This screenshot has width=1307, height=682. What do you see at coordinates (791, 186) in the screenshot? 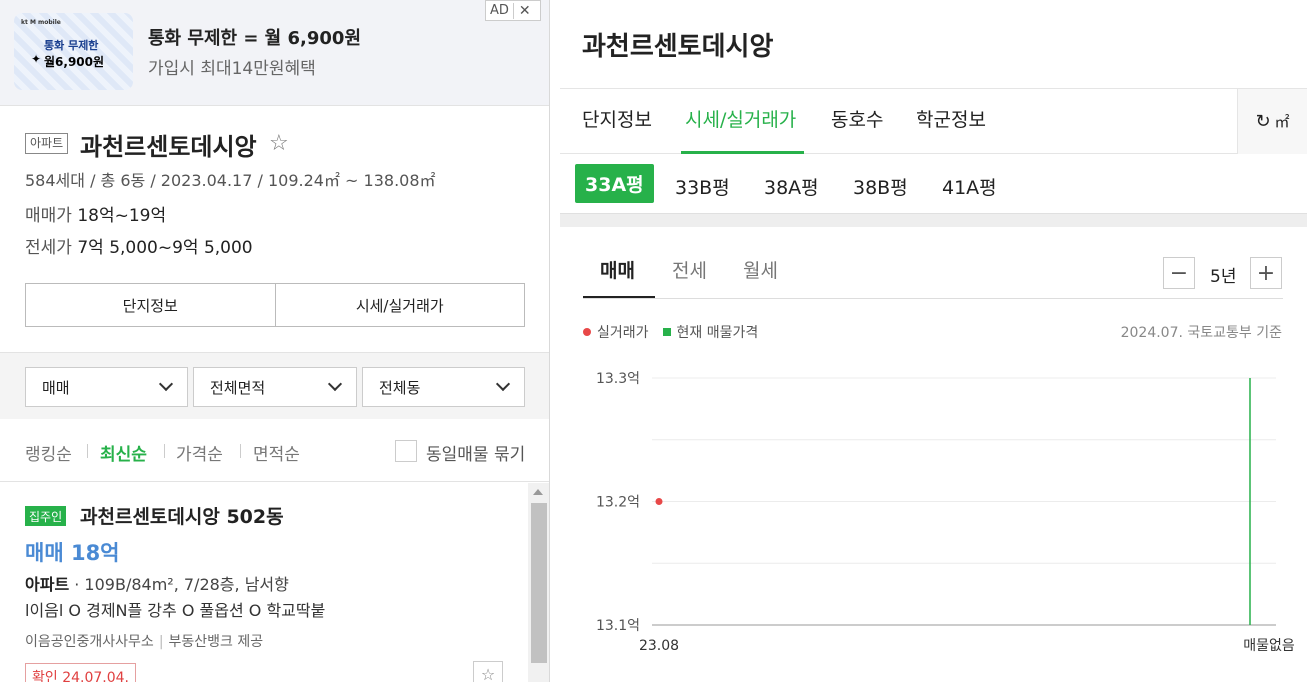
I see `size-38a: 38A평` at bounding box center [791, 186].